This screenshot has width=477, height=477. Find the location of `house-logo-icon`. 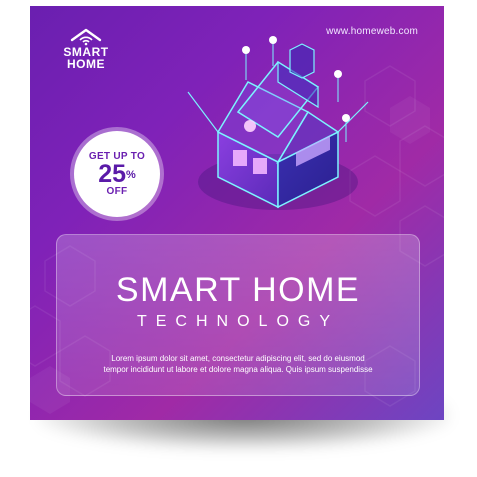

house-logo-icon is located at coordinates (86, 37).